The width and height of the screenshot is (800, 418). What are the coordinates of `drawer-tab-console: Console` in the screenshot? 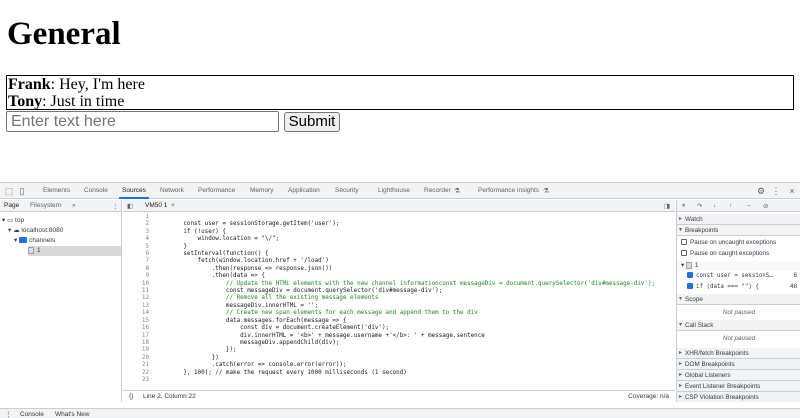 It's located at (32, 413).